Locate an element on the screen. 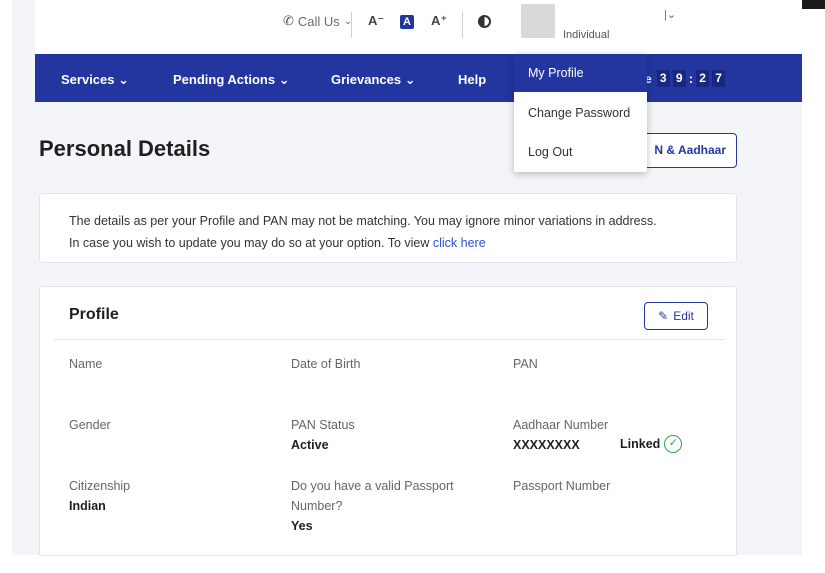 The image size is (825, 573). field-gender: Gender is located at coordinates (174, 425).